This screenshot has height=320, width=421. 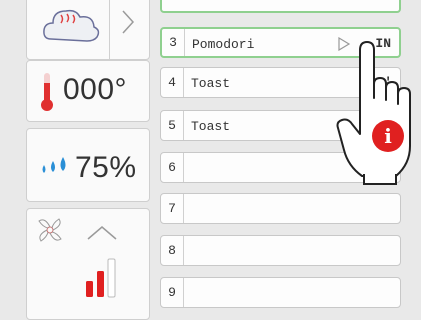 What do you see at coordinates (173, 42) in the screenshot?
I see `recipe-number: 3` at bounding box center [173, 42].